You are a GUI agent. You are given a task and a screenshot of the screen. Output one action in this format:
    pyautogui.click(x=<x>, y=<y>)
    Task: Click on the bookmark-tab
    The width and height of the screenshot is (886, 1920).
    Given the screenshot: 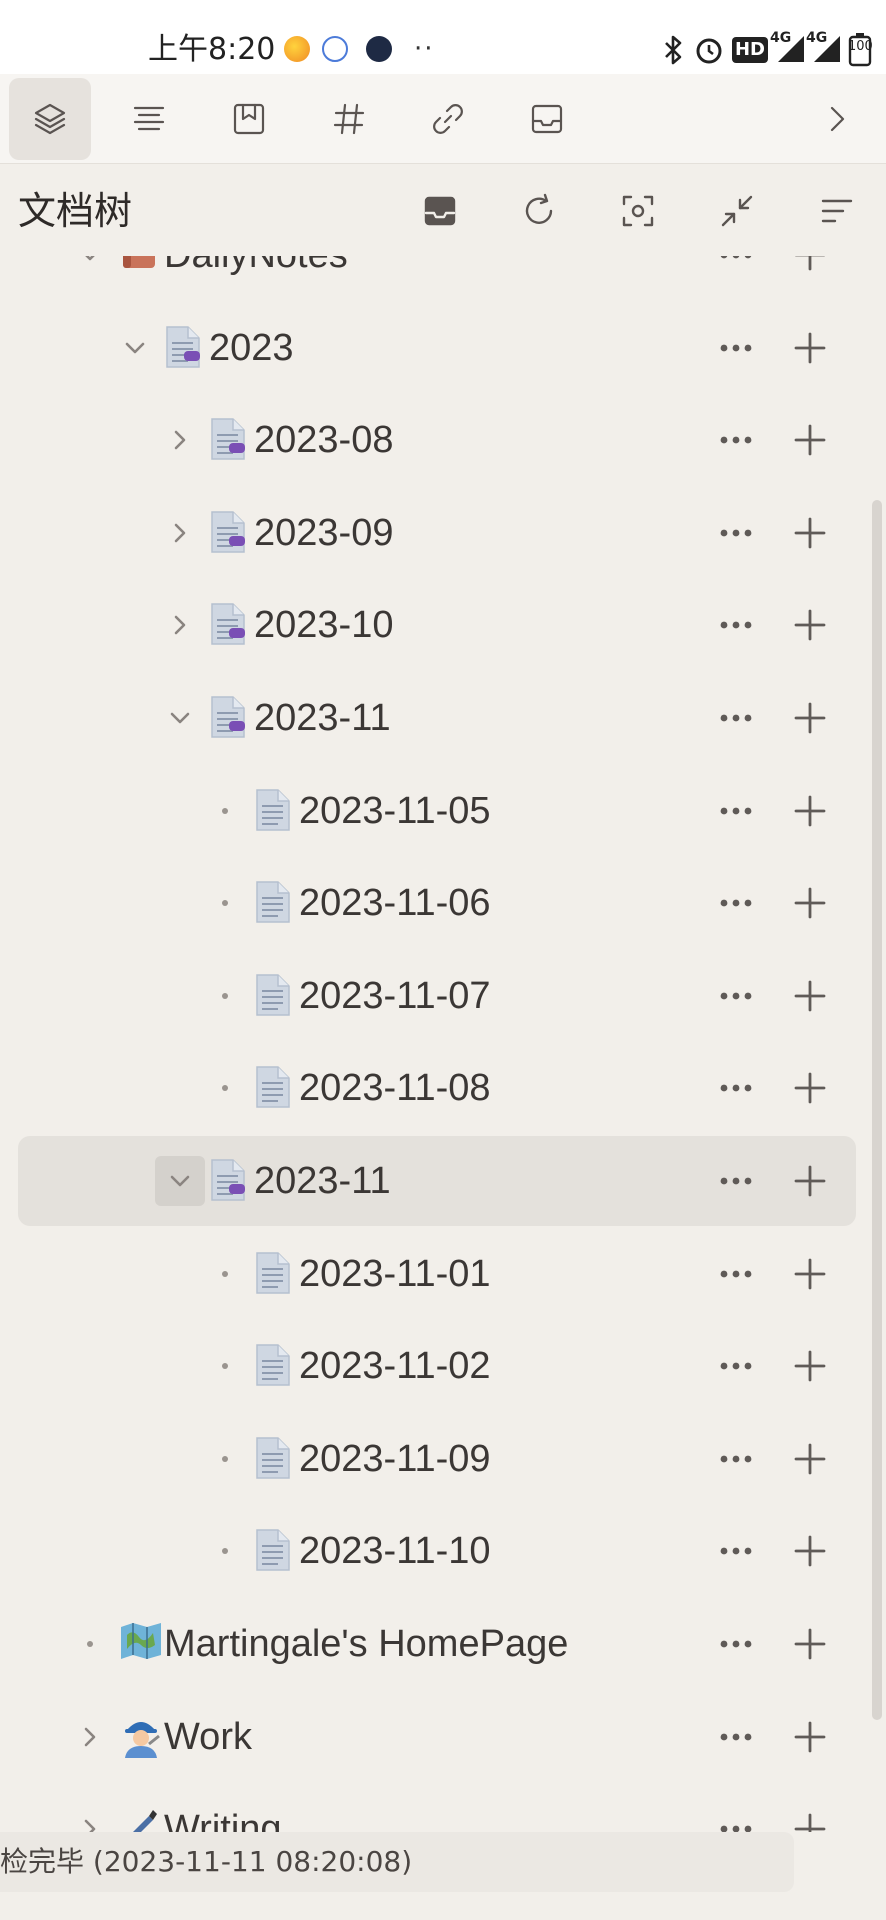 What is the action you would take?
    pyautogui.click(x=249, y=119)
    